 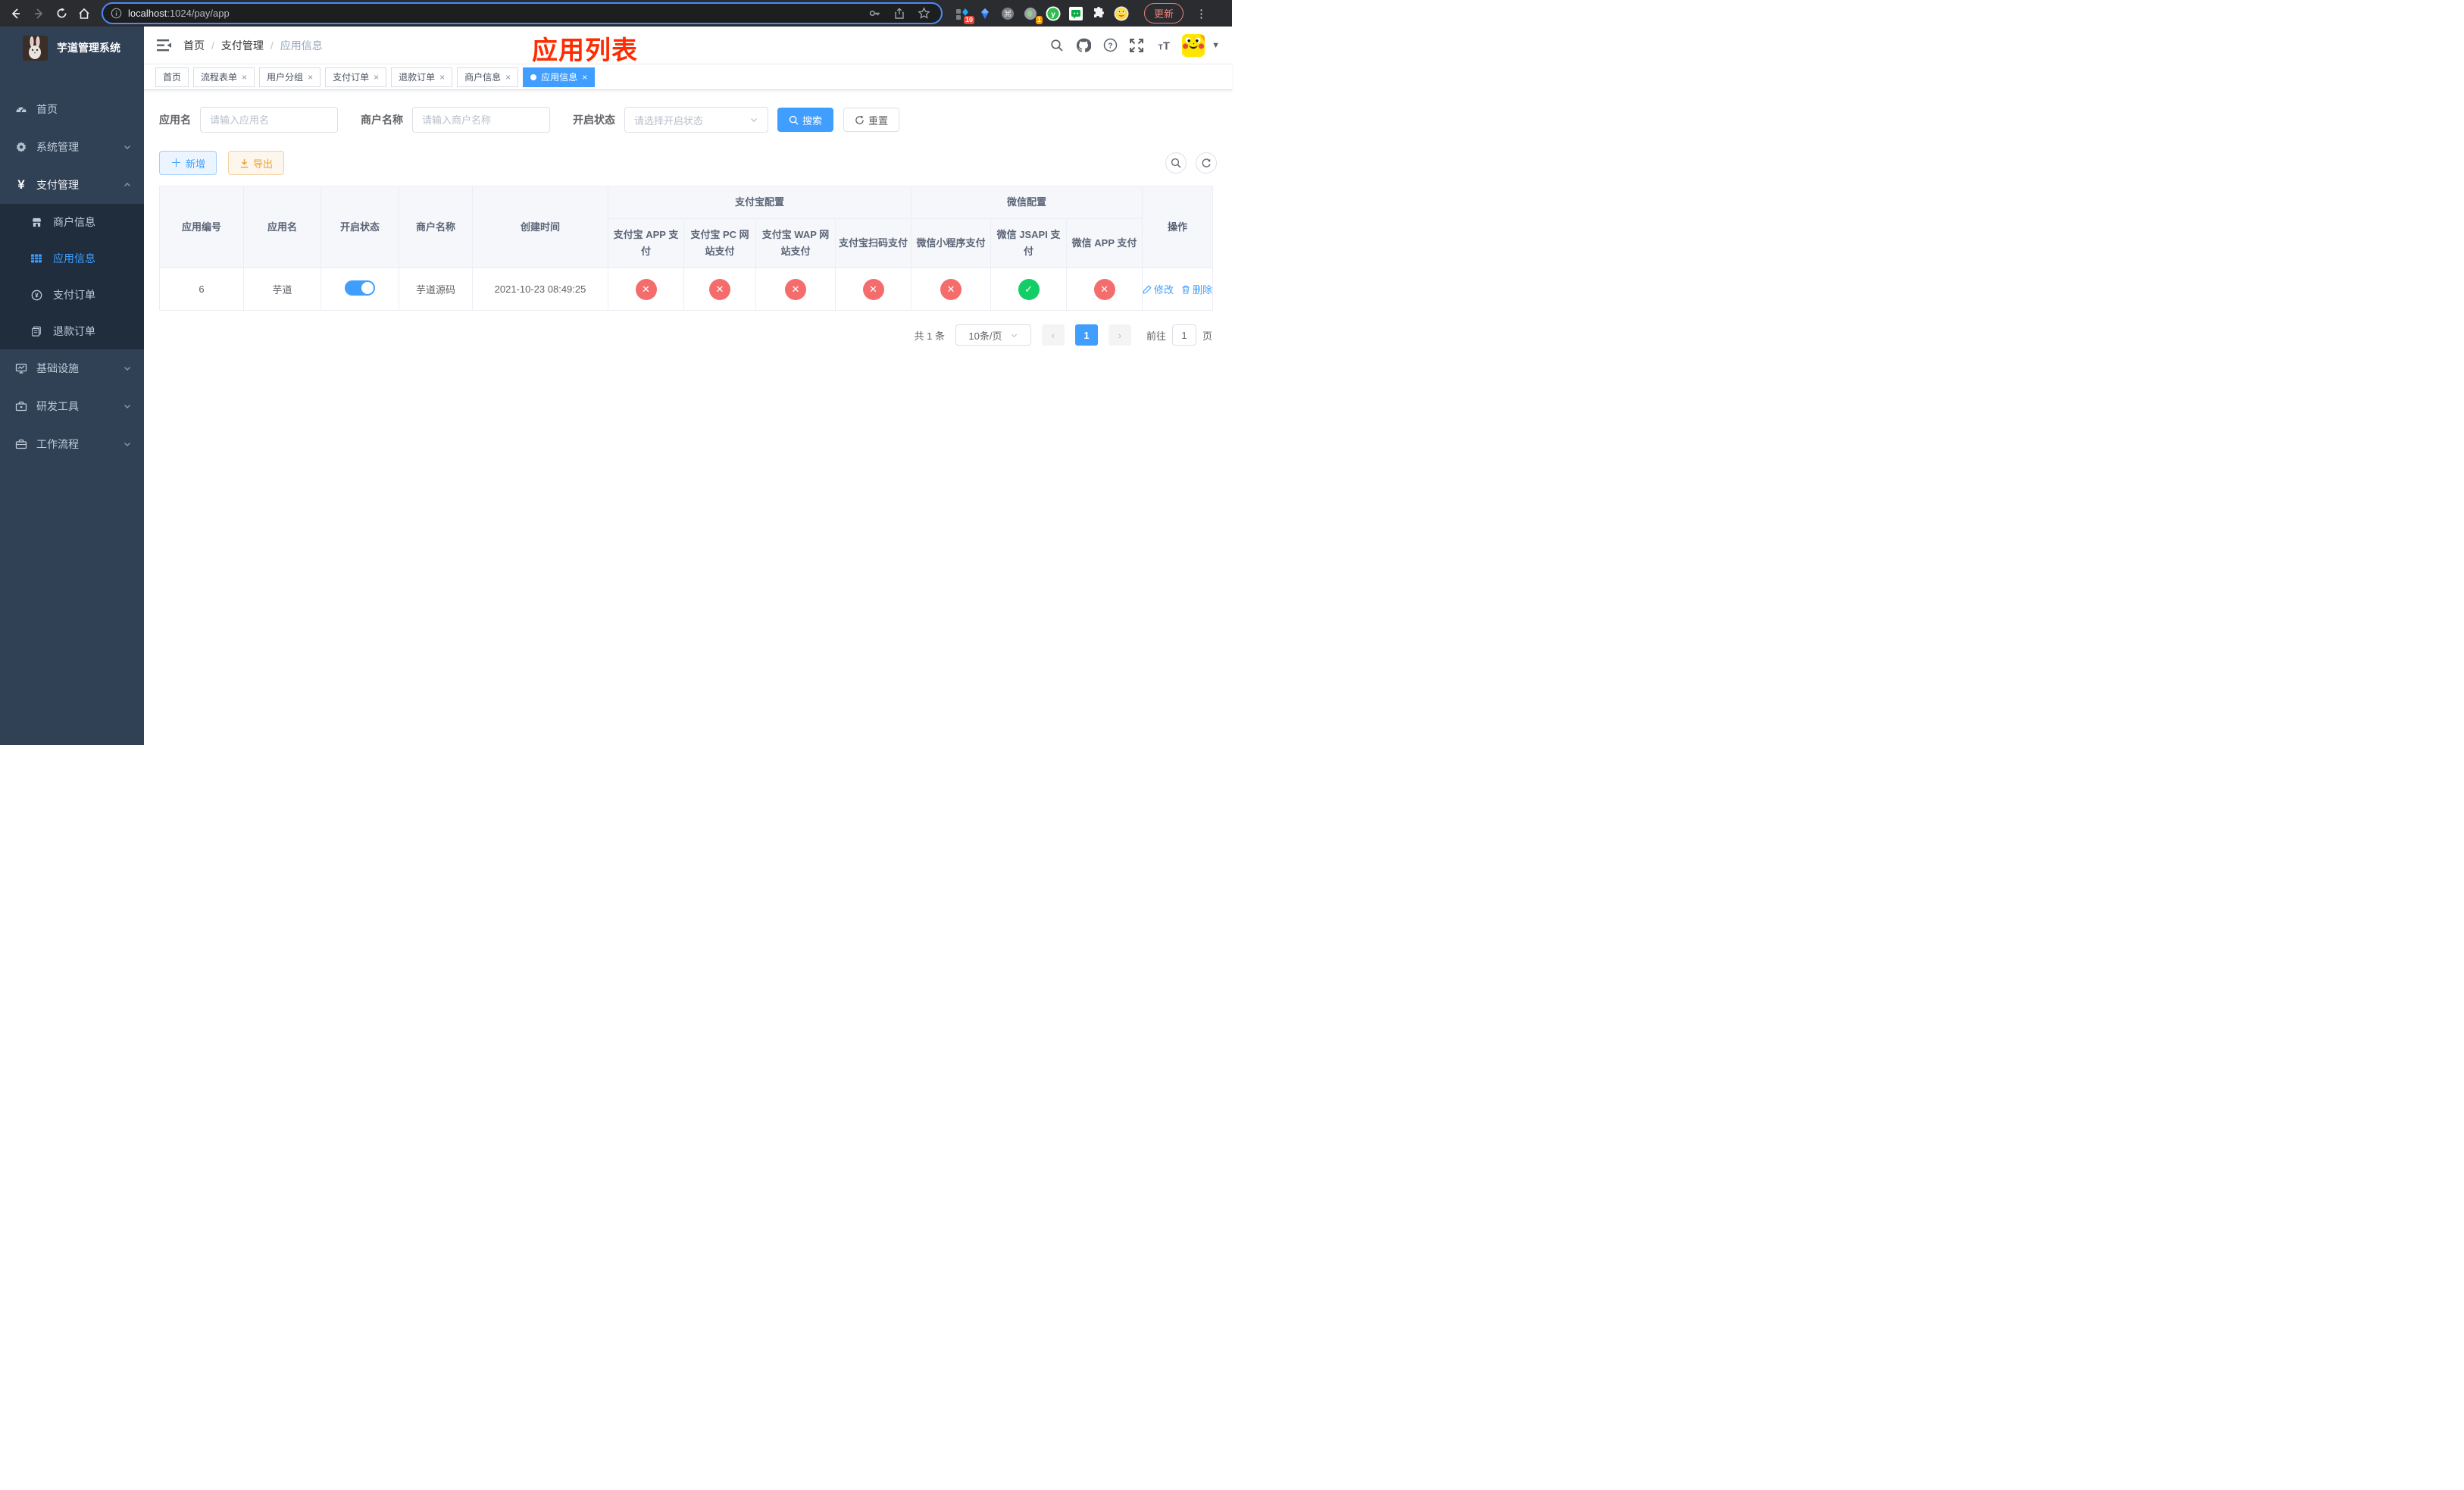 I want to click on user-avatar, so click(x=1193, y=45).